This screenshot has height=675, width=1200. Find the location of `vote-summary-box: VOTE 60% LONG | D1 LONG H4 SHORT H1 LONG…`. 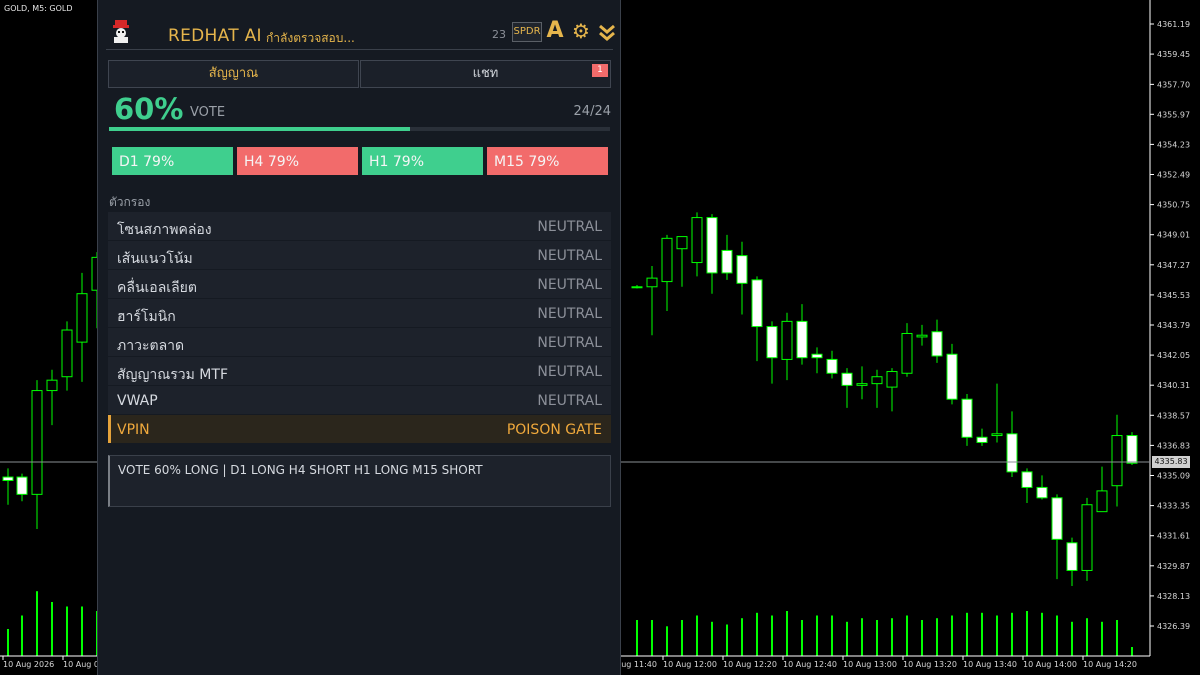

vote-summary-box: VOTE 60% LONG | D1 LONG H4 SHORT H1 LONG… is located at coordinates (359, 481).